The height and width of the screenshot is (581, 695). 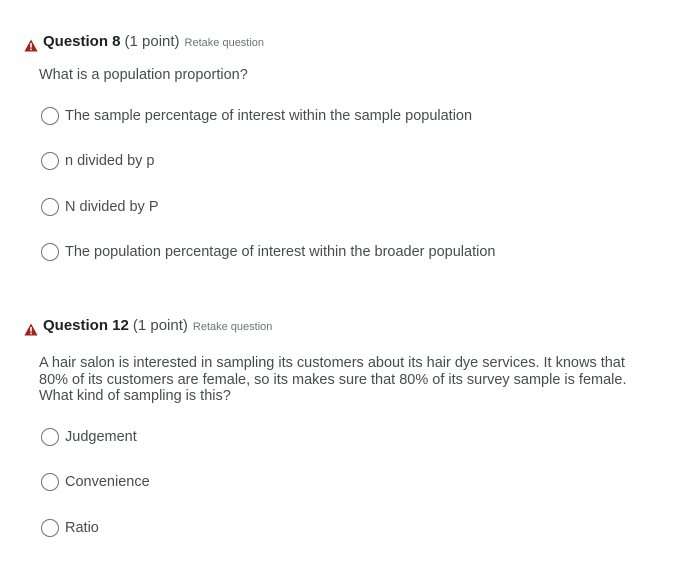 I want to click on question-title: Question 12, so click(x=86, y=325).